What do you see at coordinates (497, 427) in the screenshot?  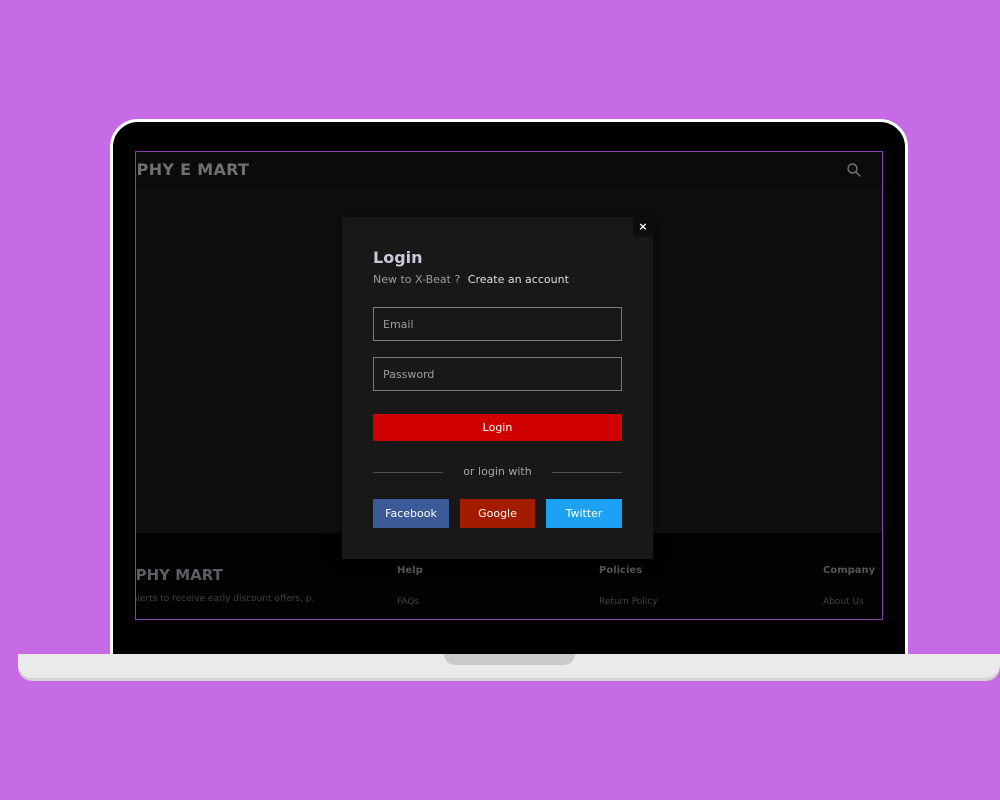 I see `login-button: Login` at bounding box center [497, 427].